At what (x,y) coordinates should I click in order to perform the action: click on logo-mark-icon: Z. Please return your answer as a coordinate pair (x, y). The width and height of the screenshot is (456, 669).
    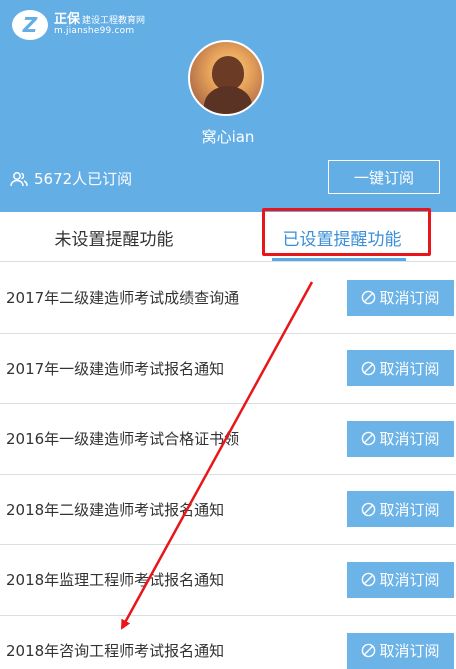
    Looking at the image, I should click on (30, 25).